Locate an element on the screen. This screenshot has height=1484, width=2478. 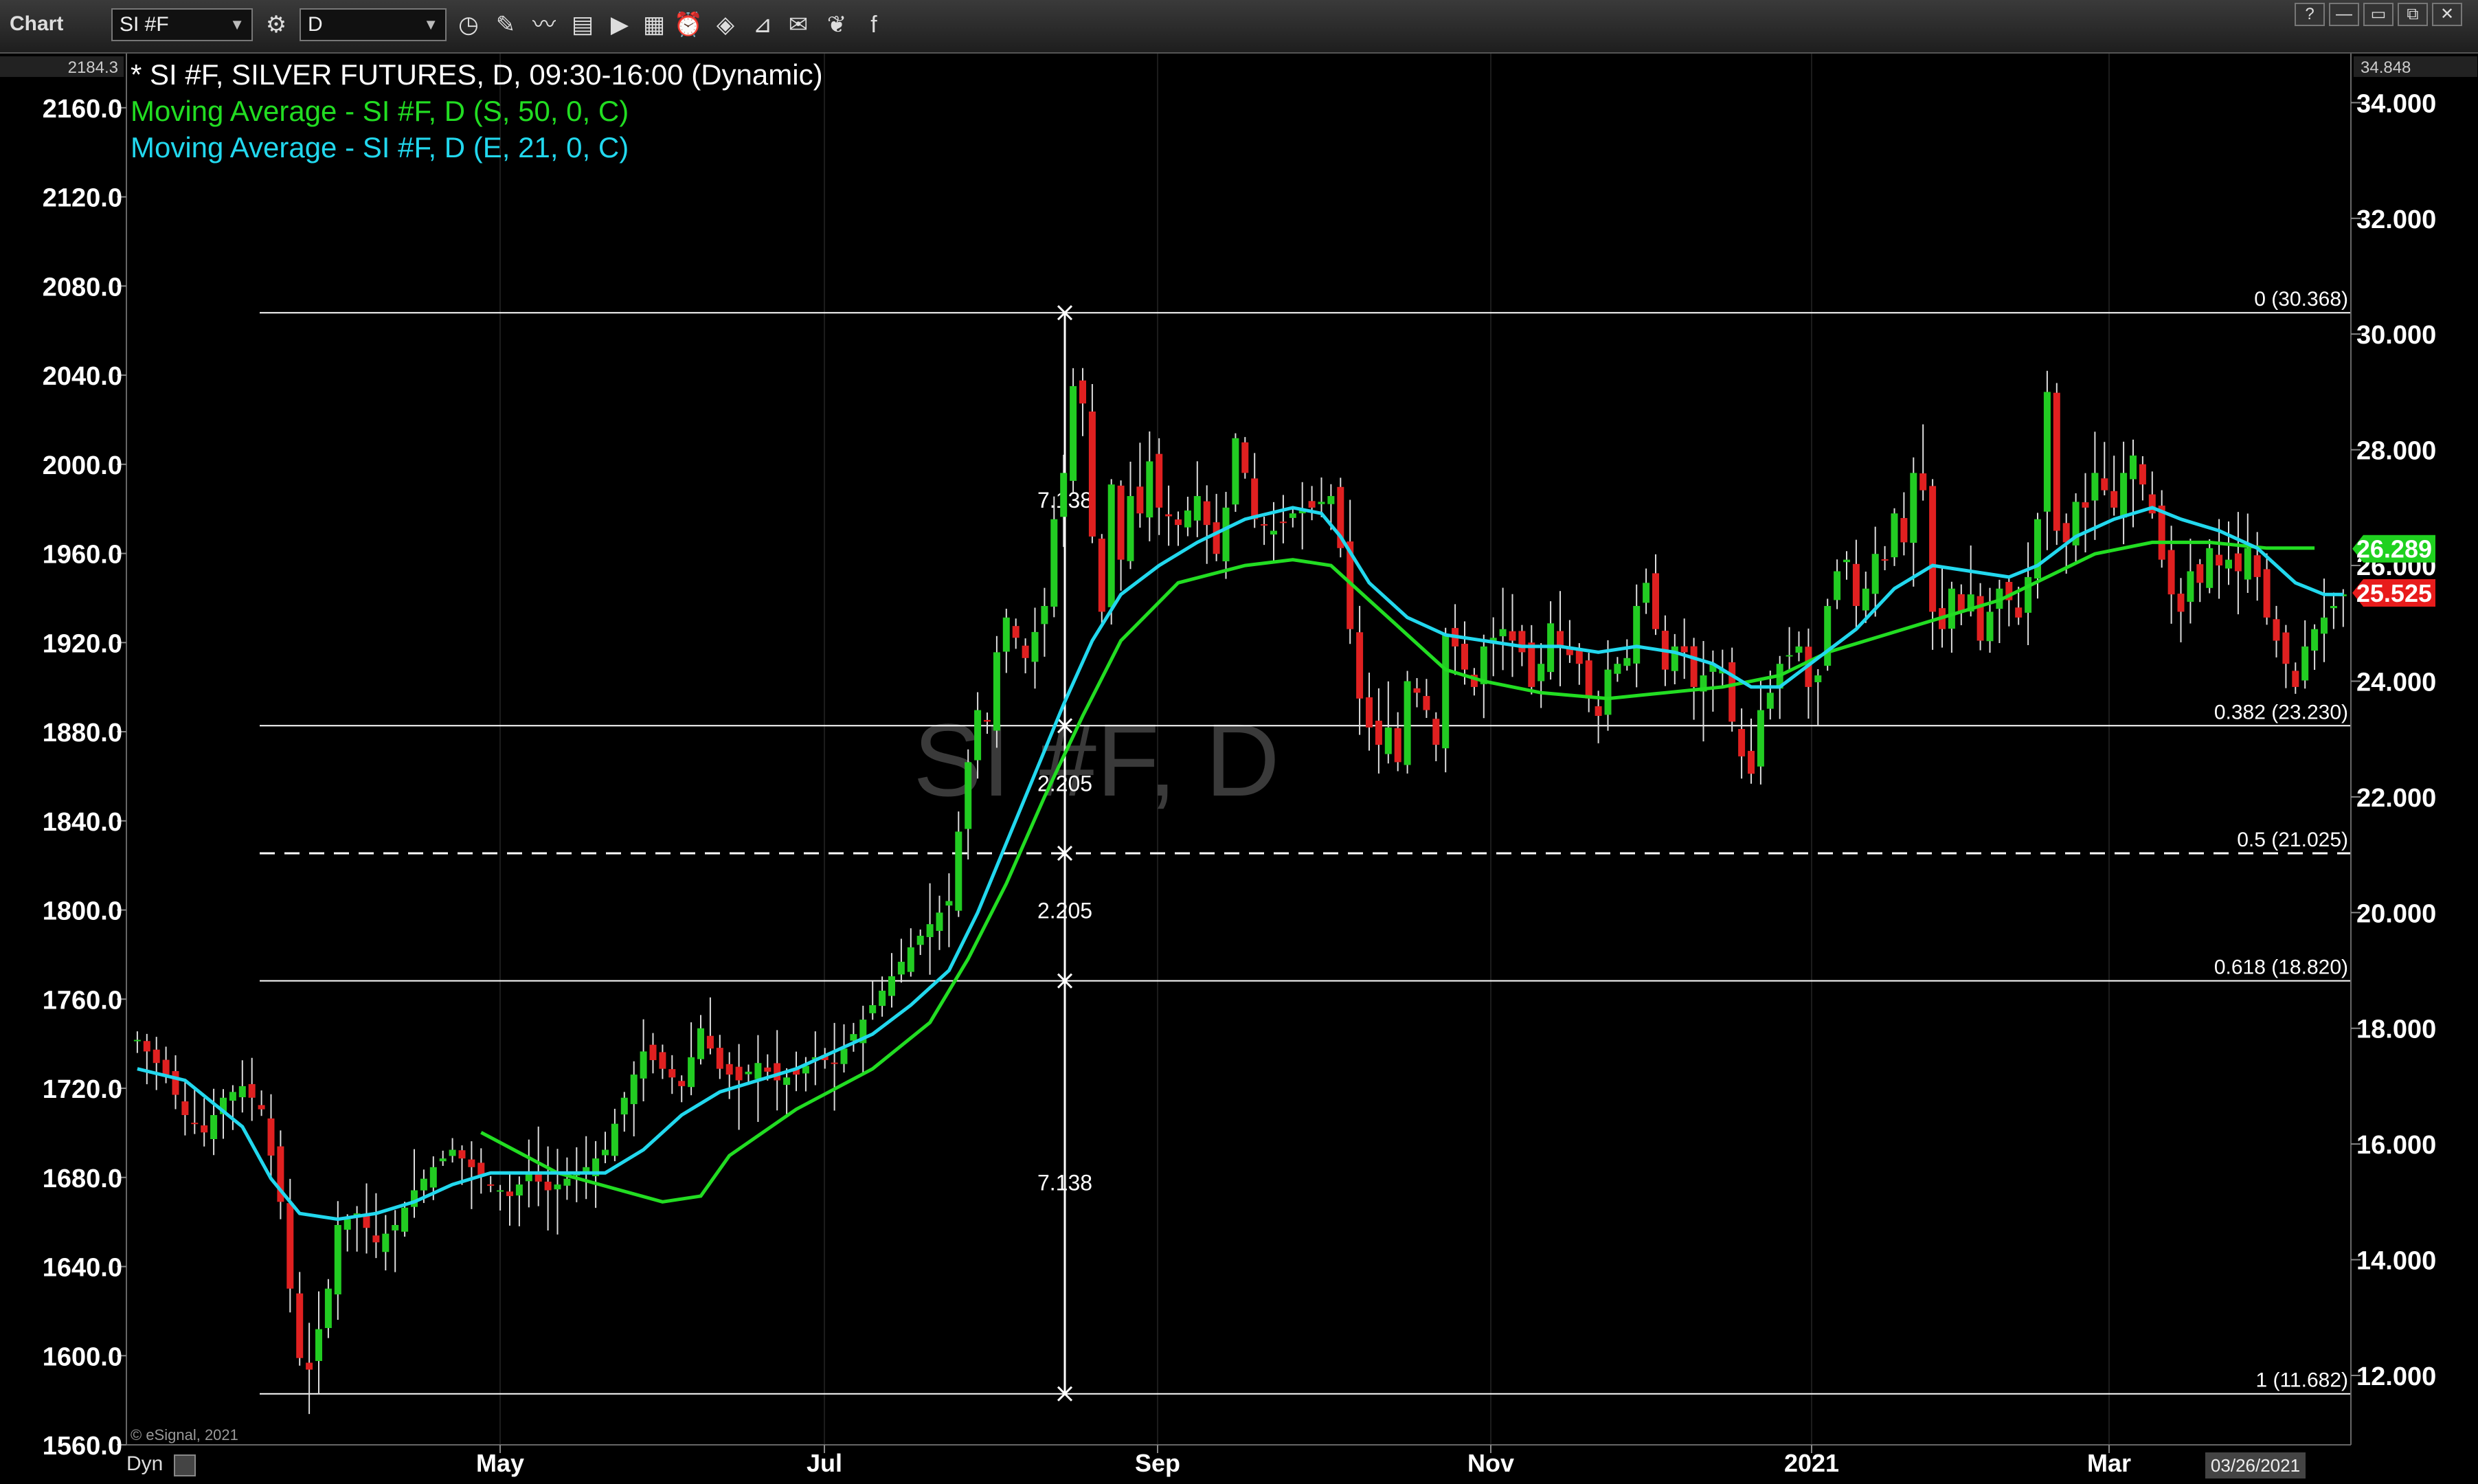
time-sales-icon: ▦ is located at coordinates (654, 25).